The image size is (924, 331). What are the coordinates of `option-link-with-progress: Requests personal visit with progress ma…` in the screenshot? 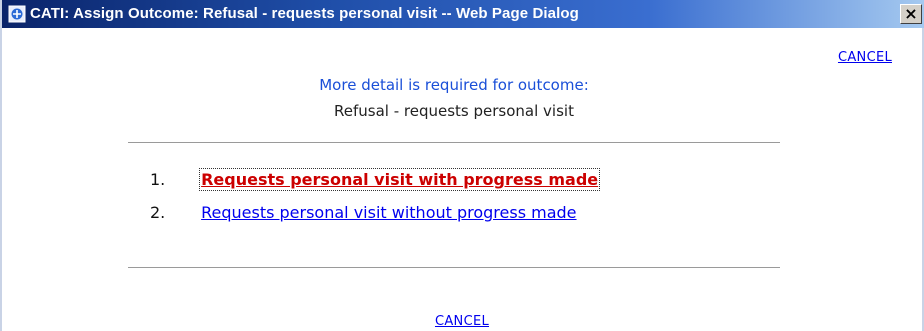 It's located at (400, 179).